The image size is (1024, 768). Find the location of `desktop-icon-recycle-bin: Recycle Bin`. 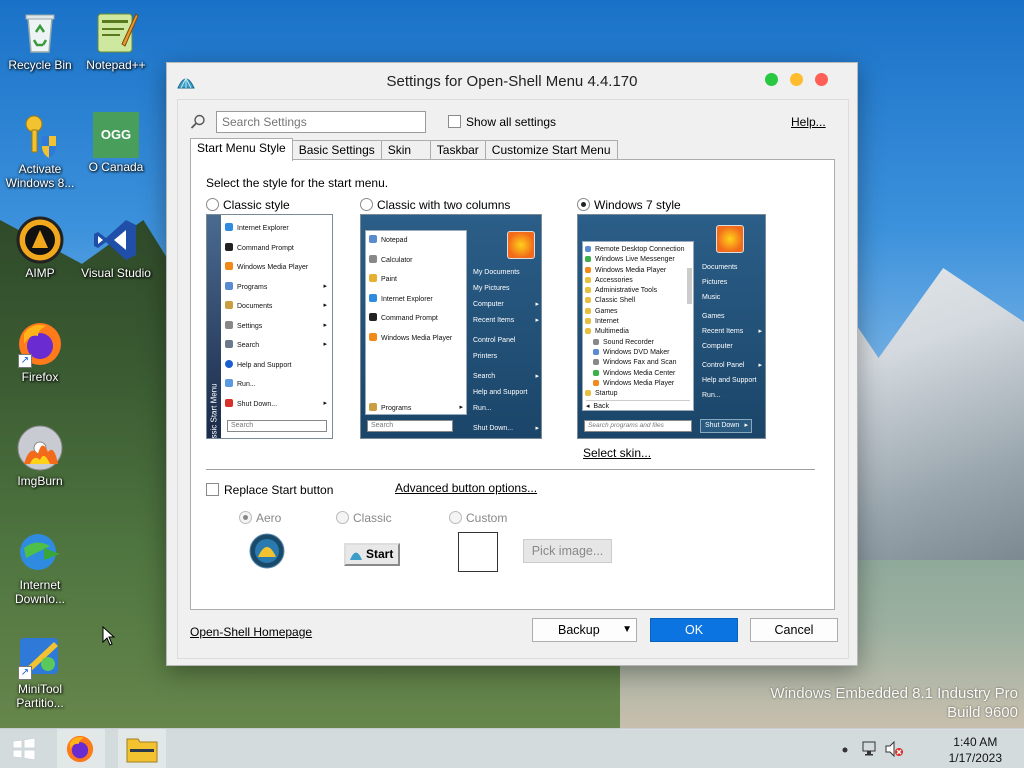

desktop-icon-recycle-bin: Recycle Bin is located at coordinates (40, 40).